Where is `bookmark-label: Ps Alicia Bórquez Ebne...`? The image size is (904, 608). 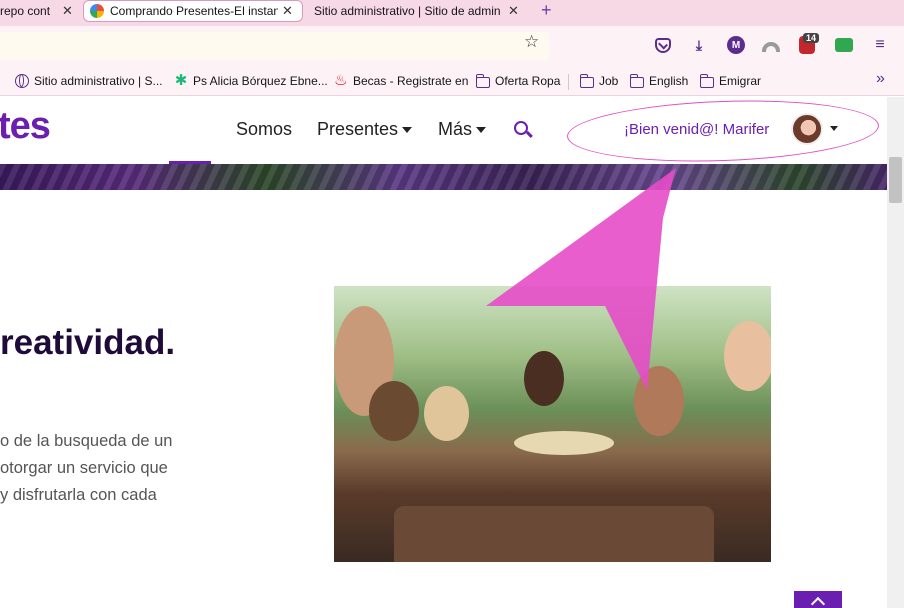
bookmark-label: Ps Alicia Bórquez Ebne... is located at coordinates (260, 81).